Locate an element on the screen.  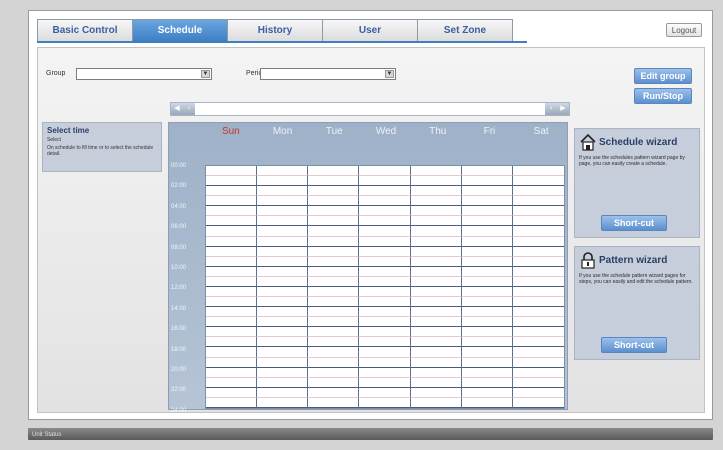
prev-icon: ‹ is located at coordinates (189, 109).